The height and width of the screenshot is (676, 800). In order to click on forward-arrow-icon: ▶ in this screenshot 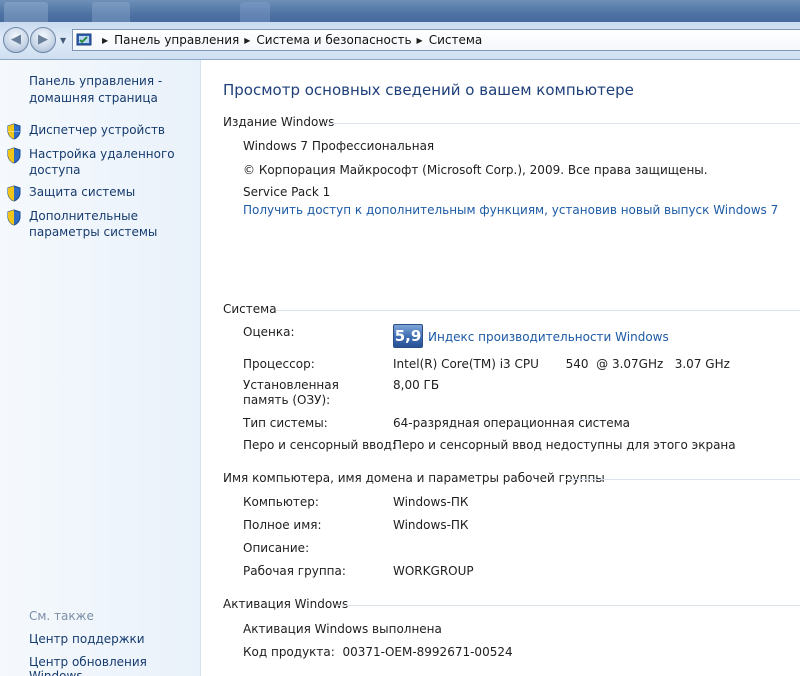, I will do `click(43, 40)`.